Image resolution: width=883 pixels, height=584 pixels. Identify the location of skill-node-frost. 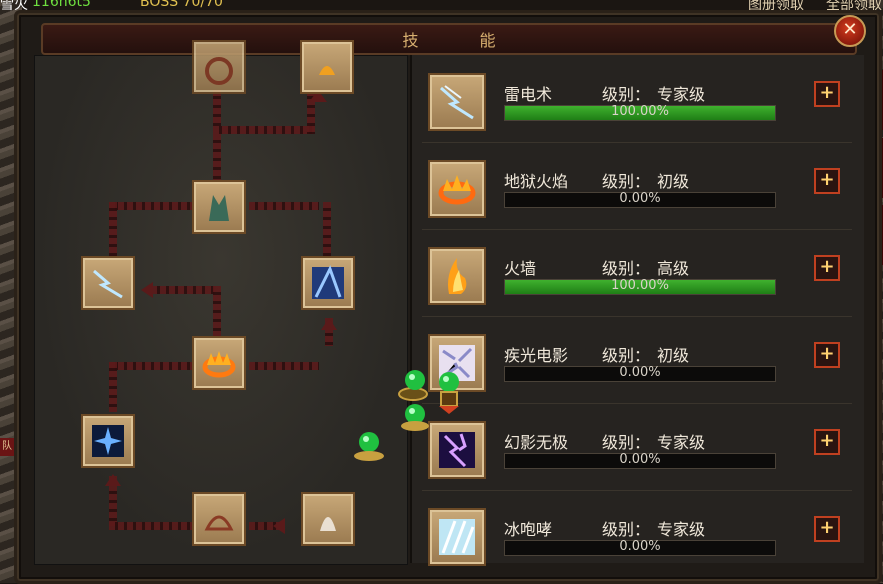
(328, 283).